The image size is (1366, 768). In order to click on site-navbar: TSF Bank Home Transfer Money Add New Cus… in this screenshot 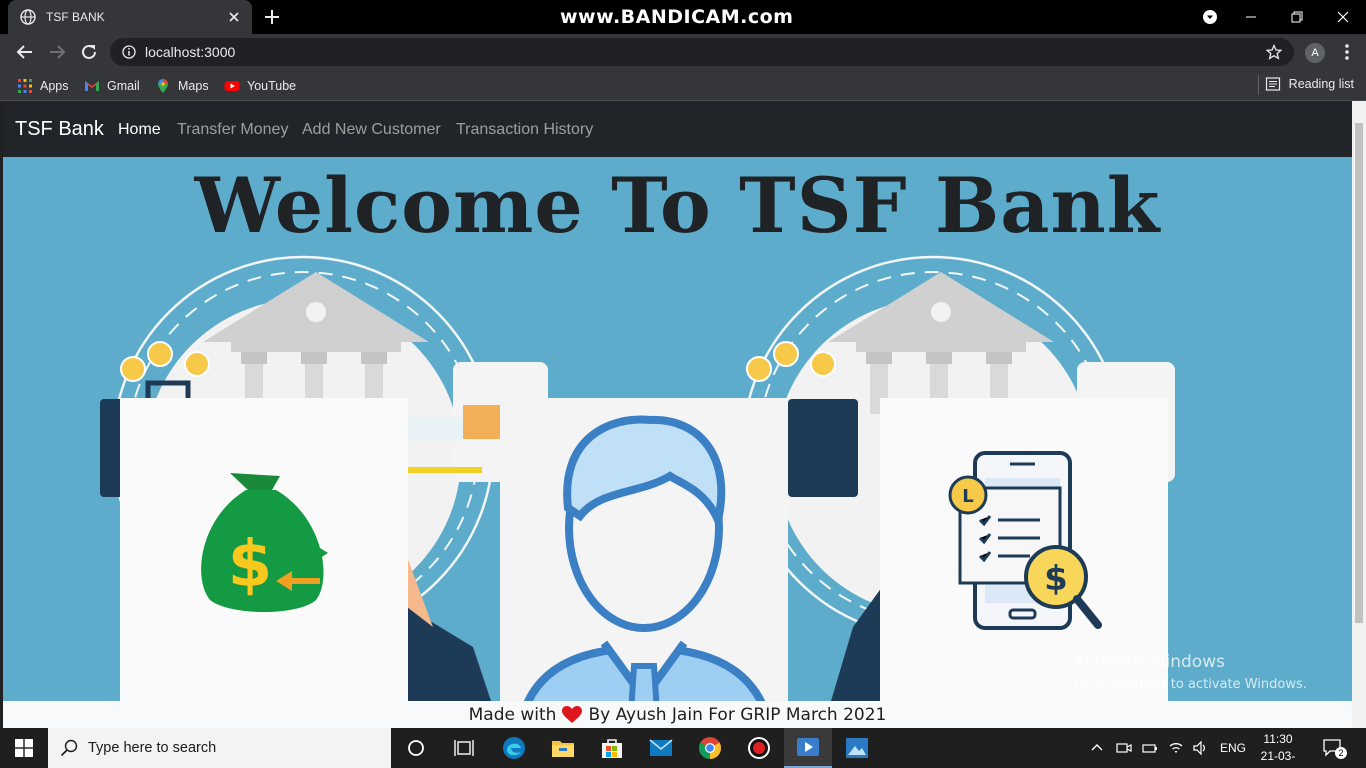, I will do `click(677, 129)`.